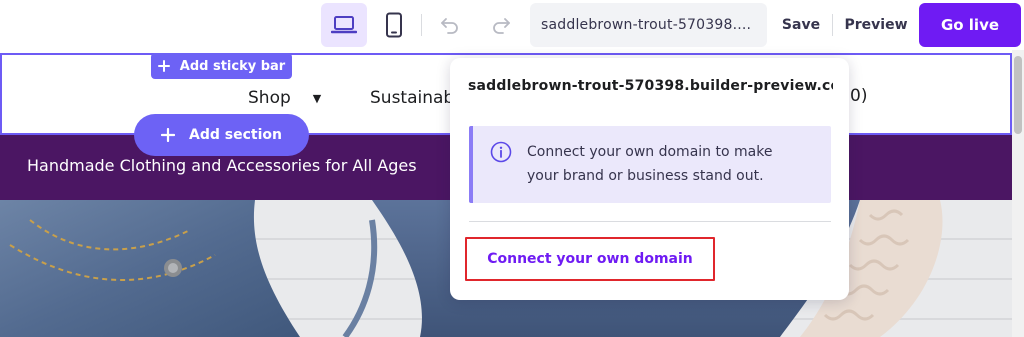 The width and height of the screenshot is (1024, 337). What do you see at coordinates (1018, 193) in the screenshot?
I see `page-scrollbar` at bounding box center [1018, 193].